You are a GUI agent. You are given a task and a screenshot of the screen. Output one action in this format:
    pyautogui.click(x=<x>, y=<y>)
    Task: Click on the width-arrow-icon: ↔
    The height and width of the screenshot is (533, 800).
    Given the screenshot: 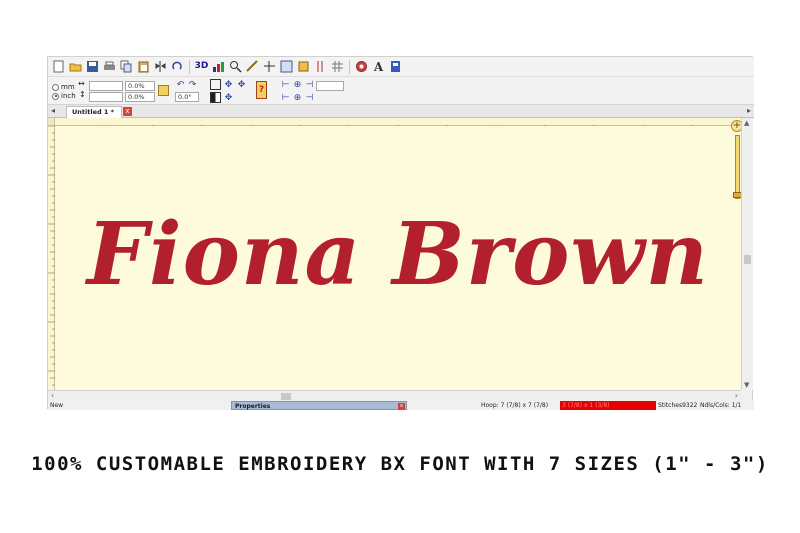 What is the action you would take?
    pyautogui.click(x=81, y=83)
    